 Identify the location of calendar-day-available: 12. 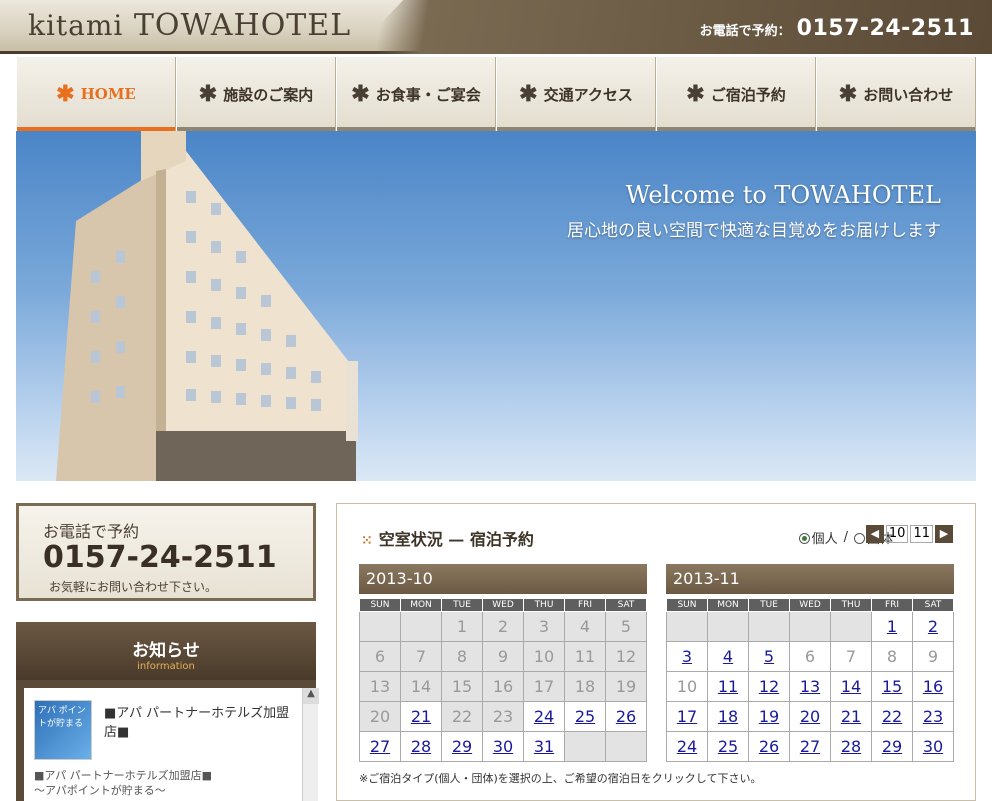
(769, 686).